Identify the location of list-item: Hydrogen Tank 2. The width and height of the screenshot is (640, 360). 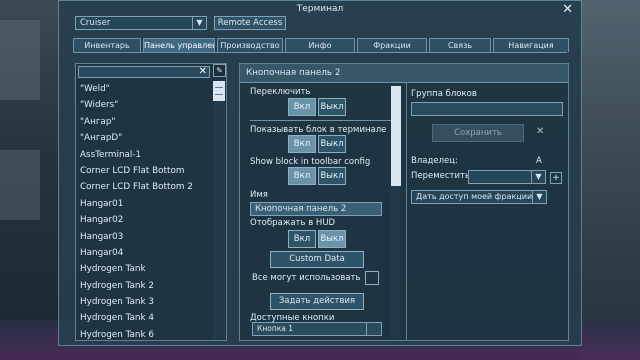
(144, 286).